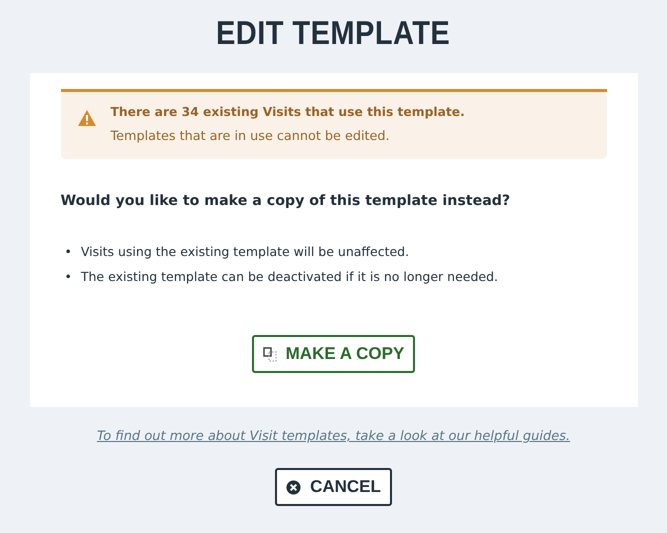 This screenshot has width=667, height=533. Describe the element at coordinates (333, 436) in the screenshot. I see `guides-link: To find out more about Visit templates, take a look at our helpful guides.` at that location.